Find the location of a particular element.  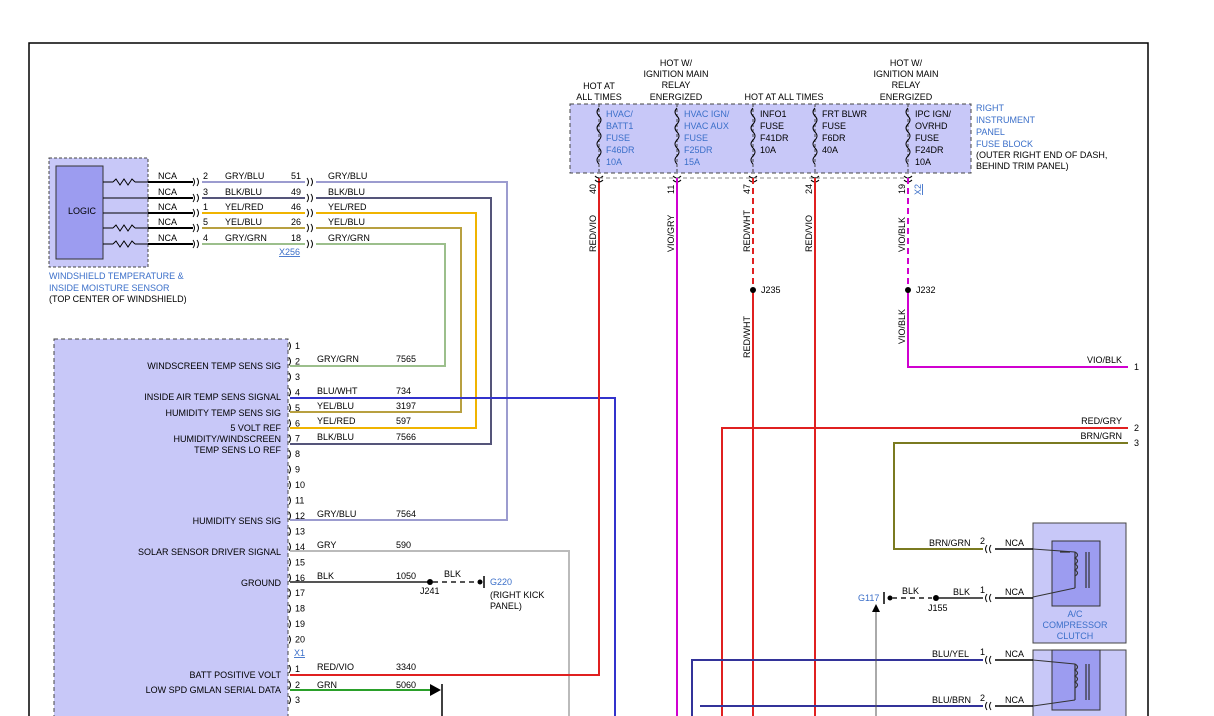

module-wire-color-code: GRY is located at coordinates (326, 545).